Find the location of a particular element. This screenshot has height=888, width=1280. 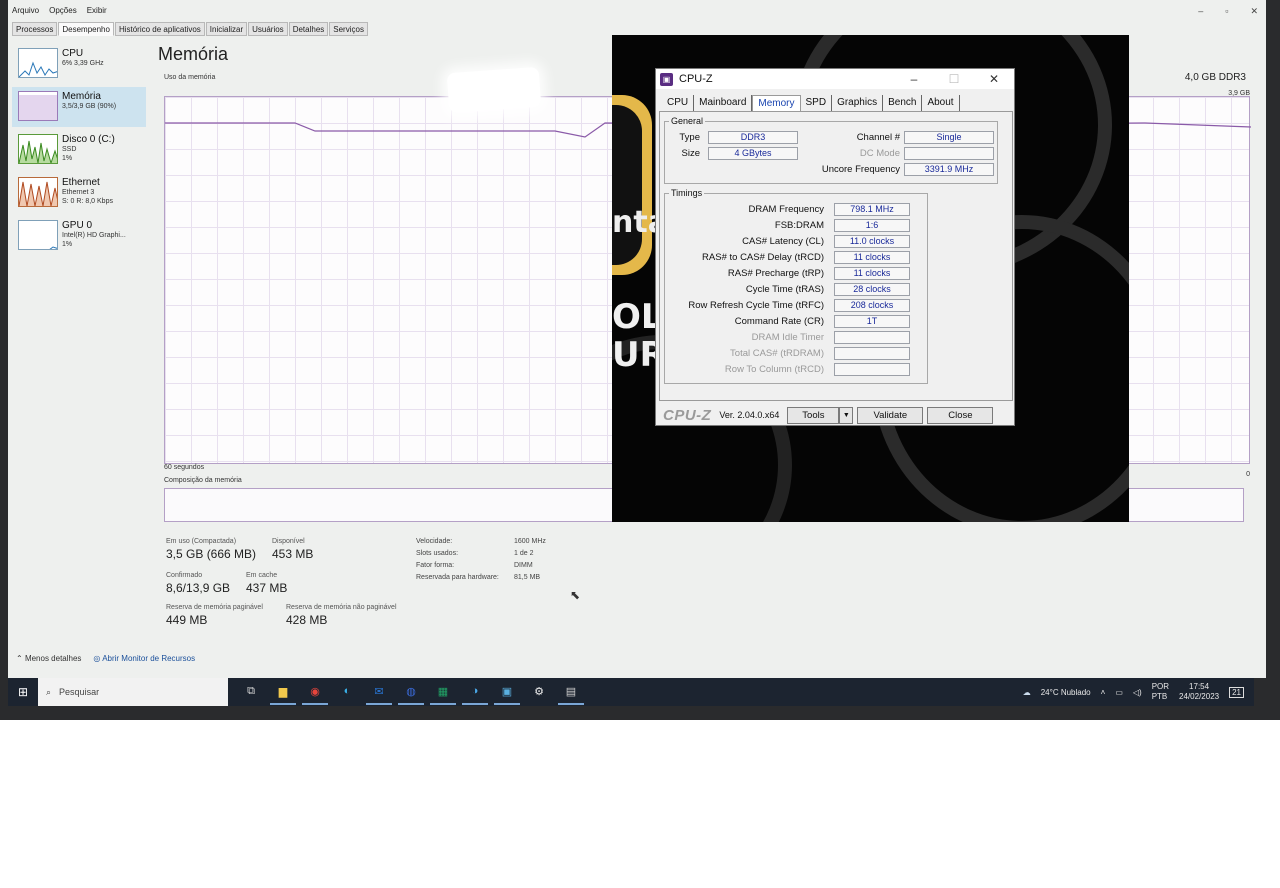

sidebar-item-cpu: CPU 6% 3,39 GHz is located at coordinates (79, 64).